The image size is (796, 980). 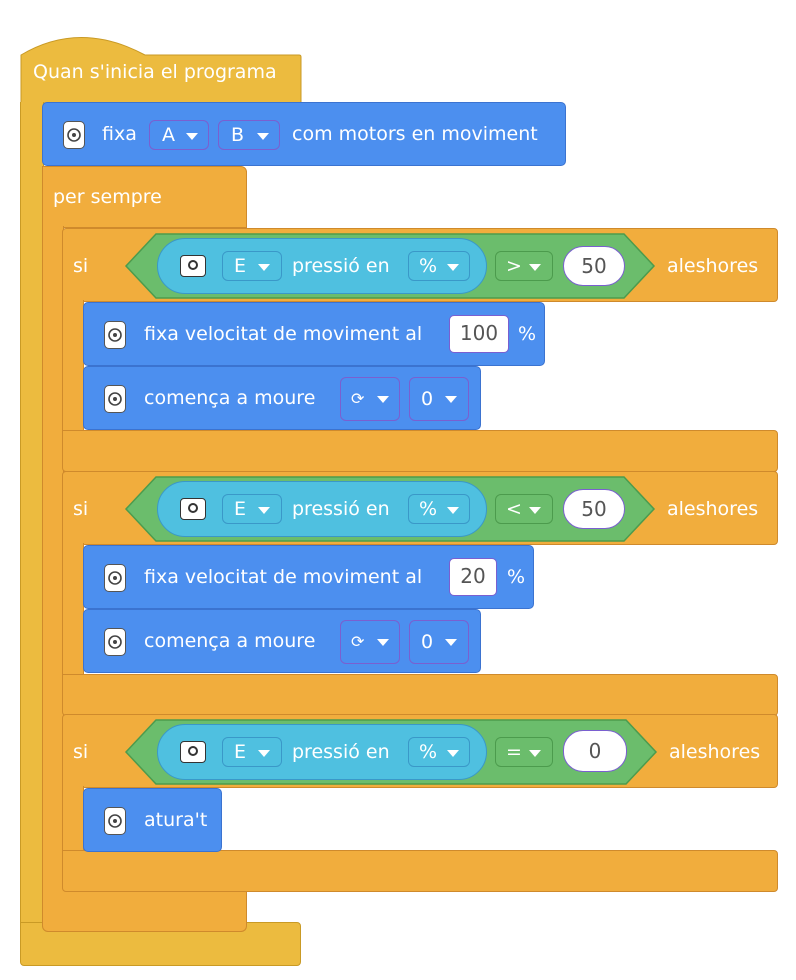 What do you see at coordinates (420, 451) in the screenshot?
I see `if-block-1-footer` at bounding box center [420, 451].